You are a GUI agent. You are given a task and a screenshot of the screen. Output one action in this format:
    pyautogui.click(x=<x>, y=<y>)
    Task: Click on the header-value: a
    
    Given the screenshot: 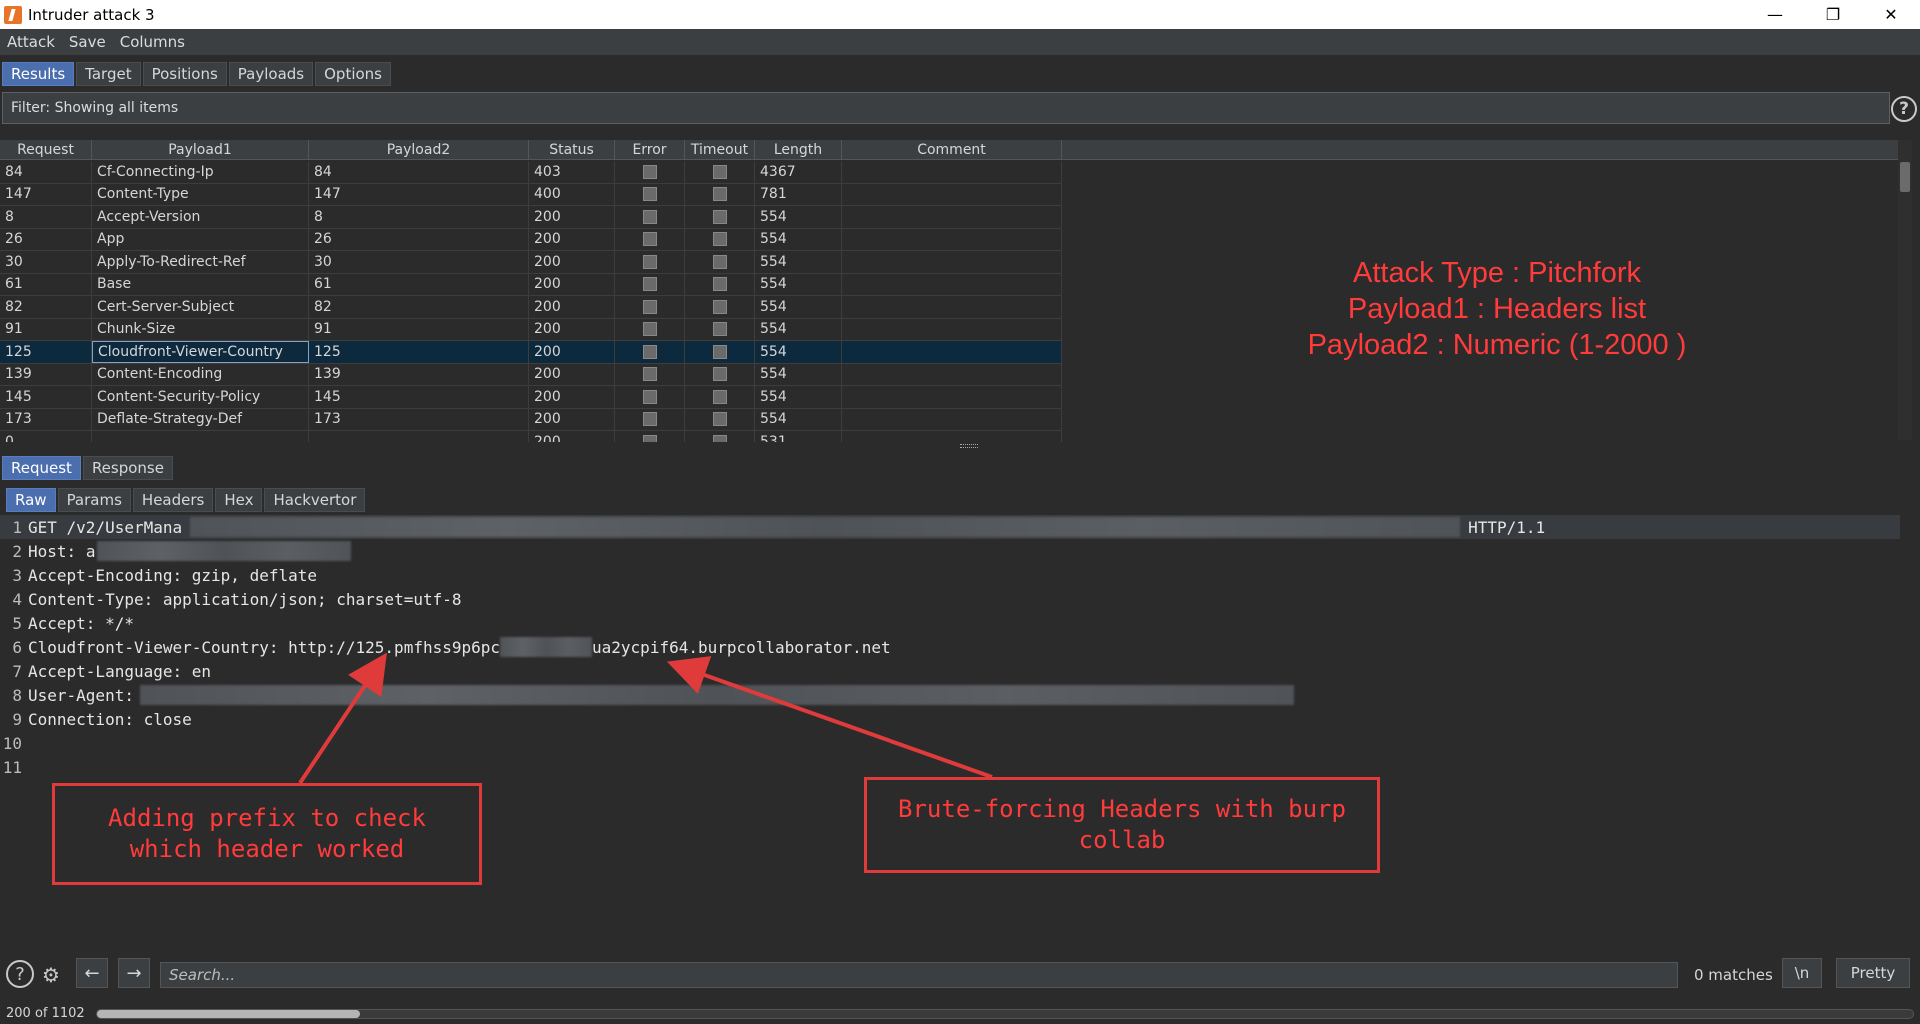 What is the action you would take?
    pyautogui.click(x=90, y=551)
    